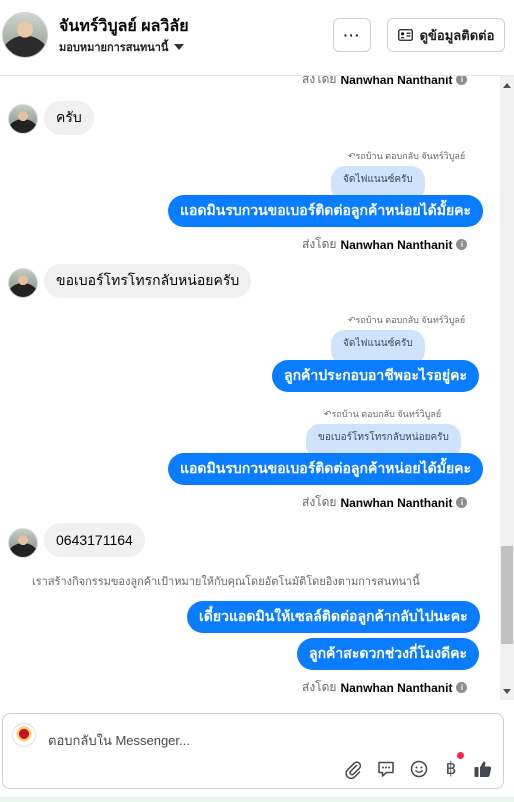 This screenshot has height=802, width=514. What do you see at coordinates (388, 654) in the screenshot?
I see `outgoing-message: ลูกค้าสะดวกช่วงกี่โมงดีคะ` at bounding box center [388, 654].